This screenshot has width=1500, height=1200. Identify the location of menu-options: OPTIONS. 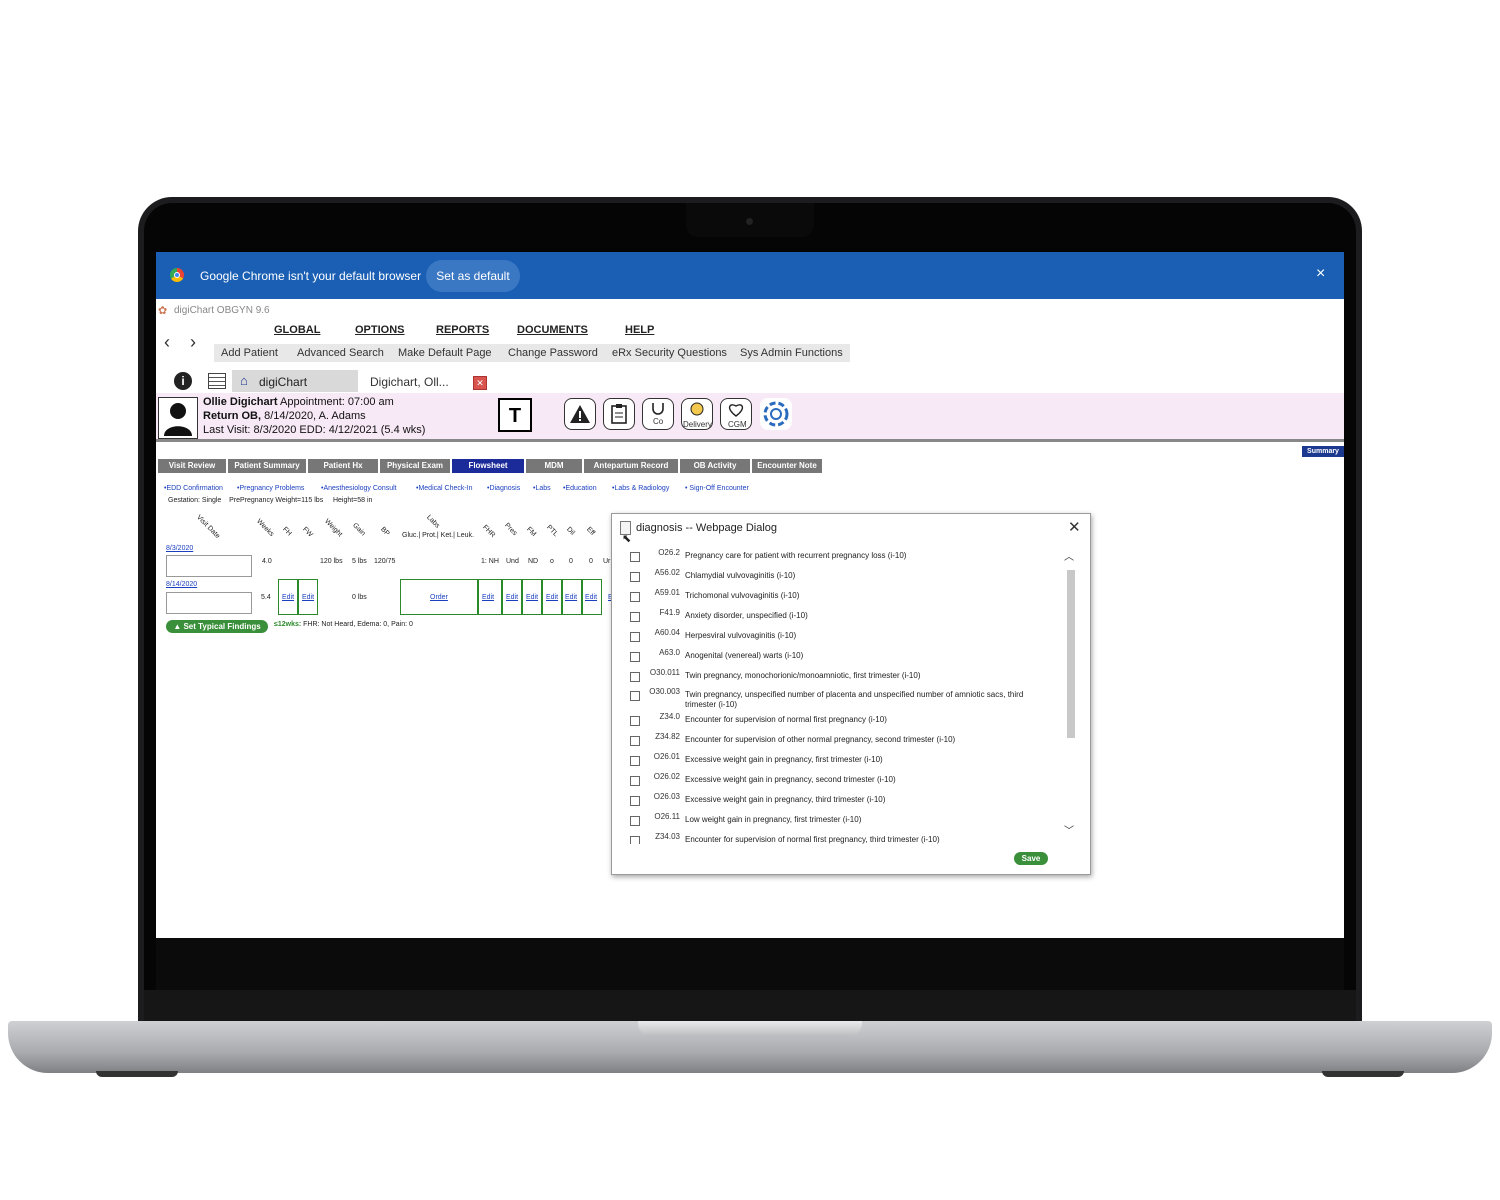
(380, 330).